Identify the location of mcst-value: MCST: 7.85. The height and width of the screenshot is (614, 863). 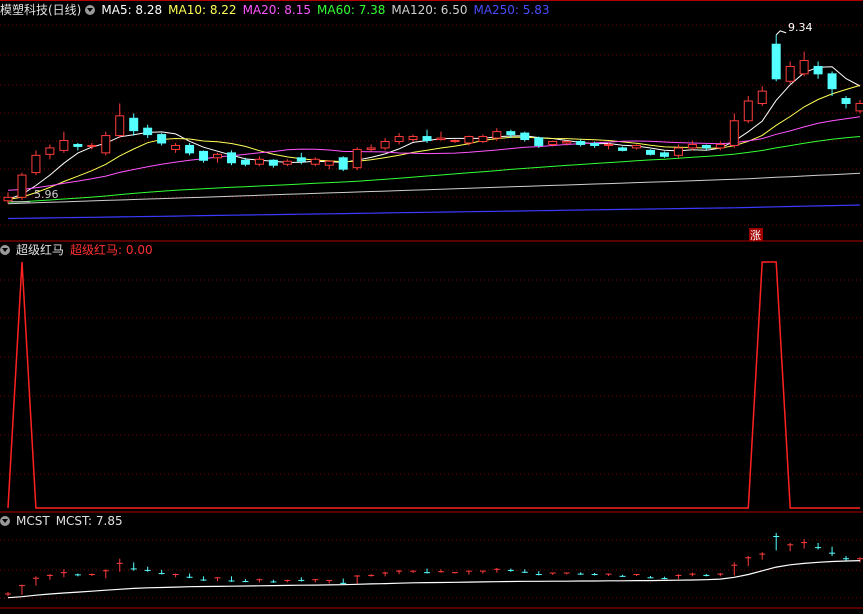
(89, 521).